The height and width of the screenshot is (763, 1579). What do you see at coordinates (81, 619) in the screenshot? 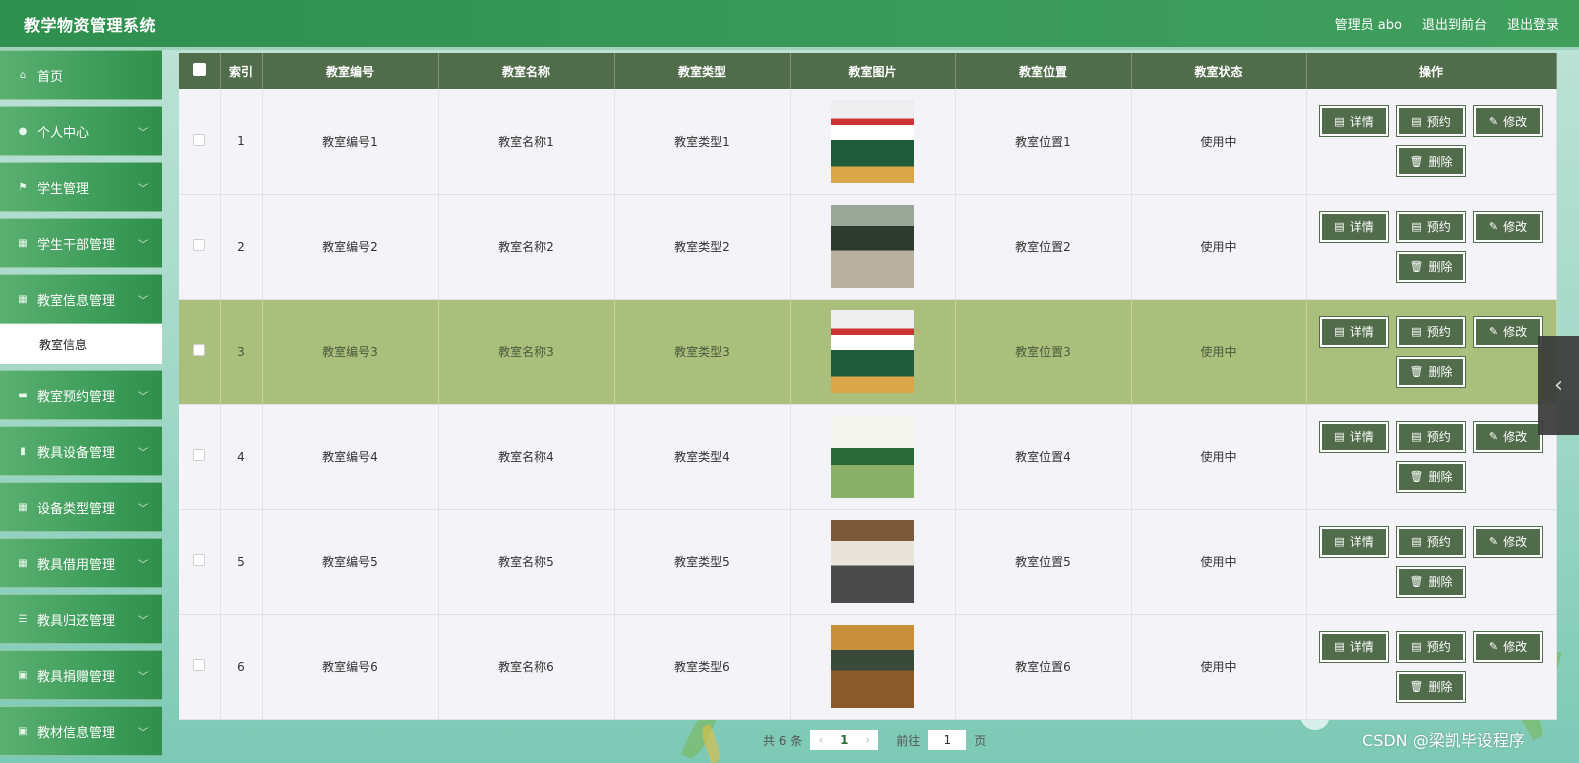
I see `sidebar-item-9: ☰ 教具归还管理 ﹀` at bounding box center [81, 619].